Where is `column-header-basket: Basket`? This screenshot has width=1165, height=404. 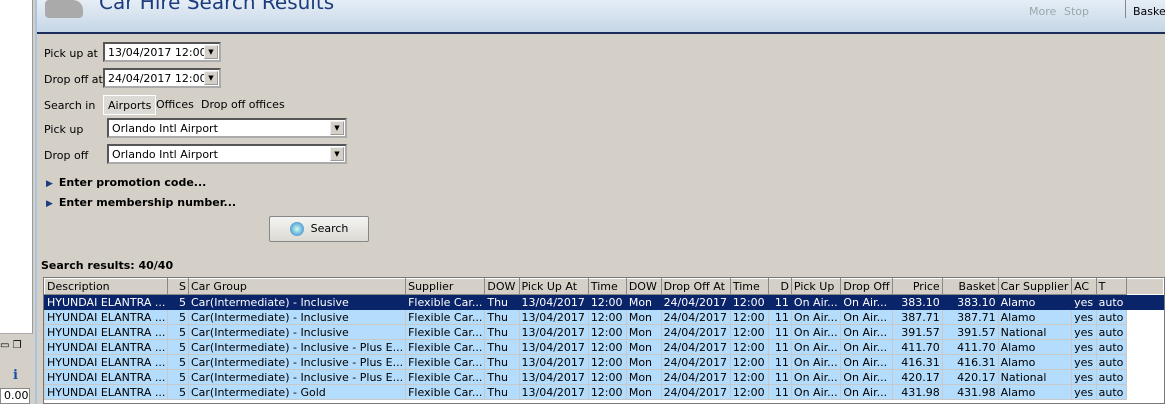 column-header-basket: Basket is located at coordinates (970, 286).